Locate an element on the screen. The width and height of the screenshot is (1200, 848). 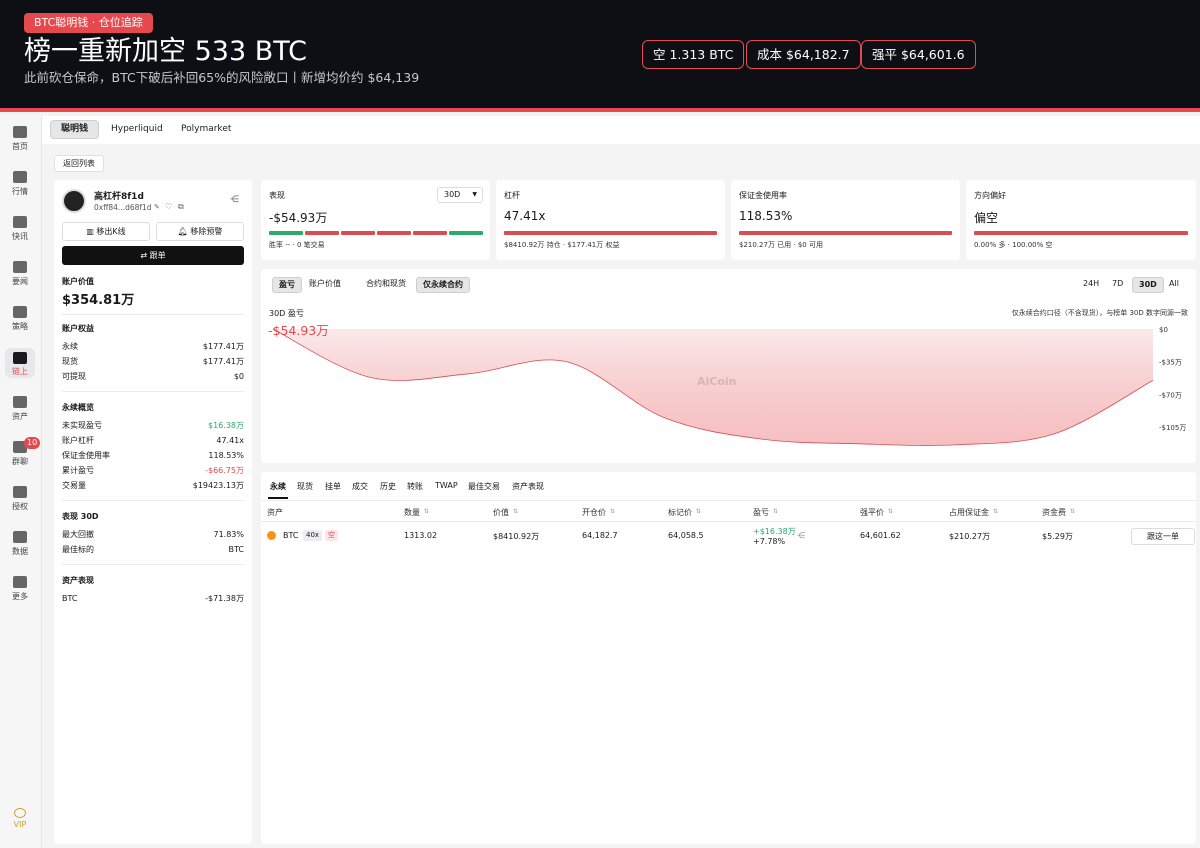
heart-icon: ♡ is located at coordinates (168, 206).